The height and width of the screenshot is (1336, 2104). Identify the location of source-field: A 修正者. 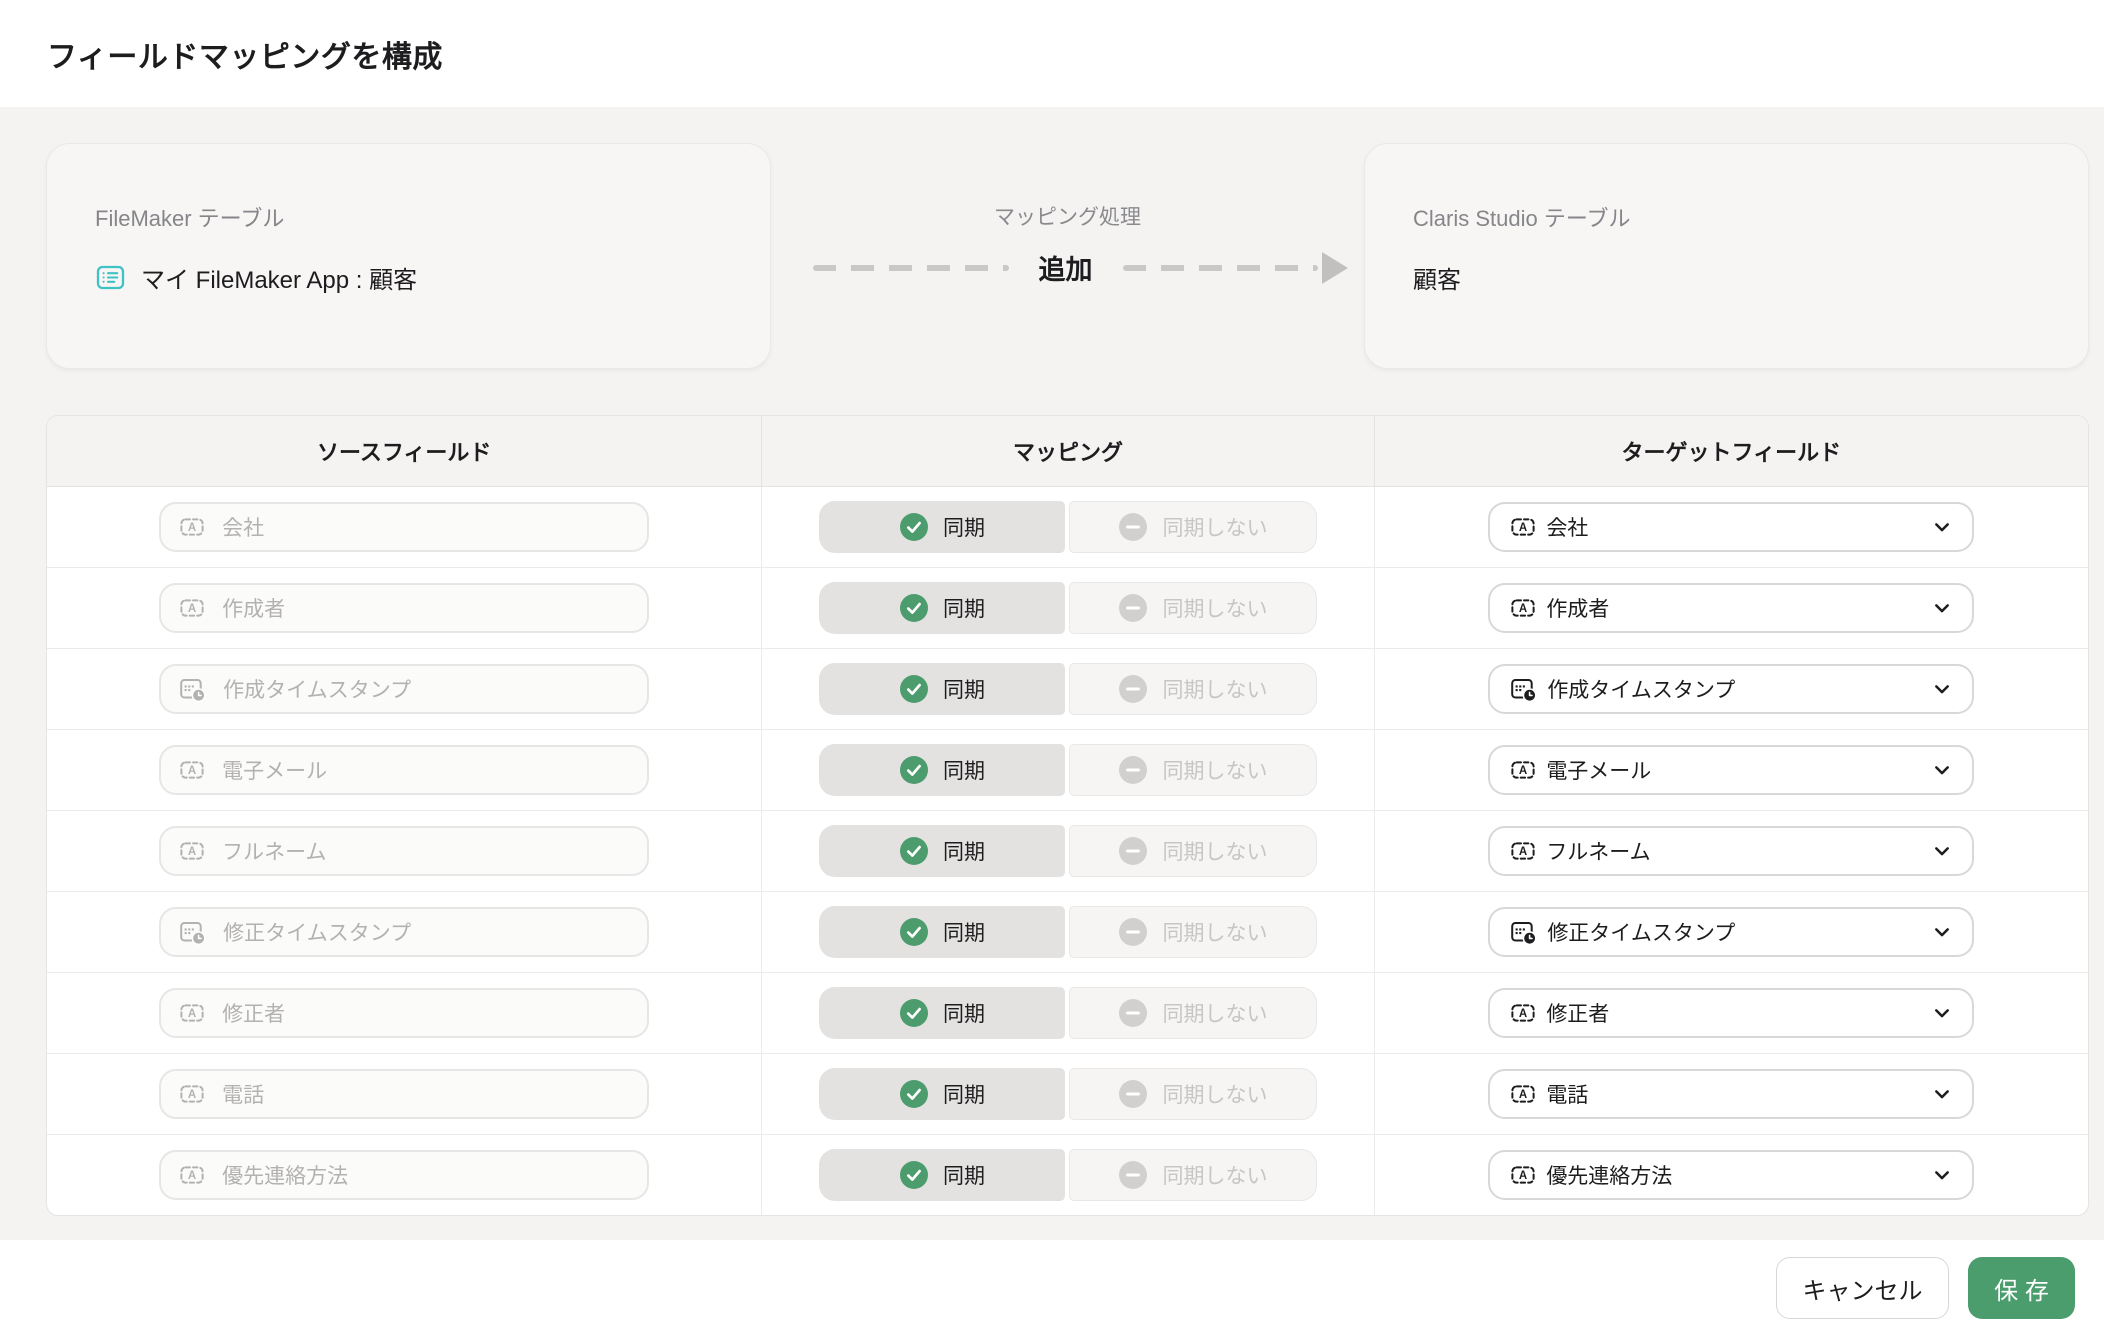
(404, 1013).